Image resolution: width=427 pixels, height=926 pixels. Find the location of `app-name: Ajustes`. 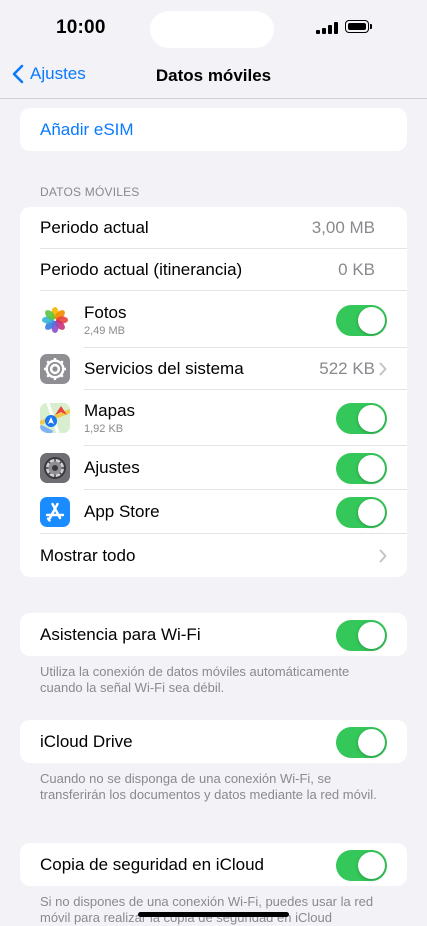

app-name: Ajustes is located at coordinates (112, 467).